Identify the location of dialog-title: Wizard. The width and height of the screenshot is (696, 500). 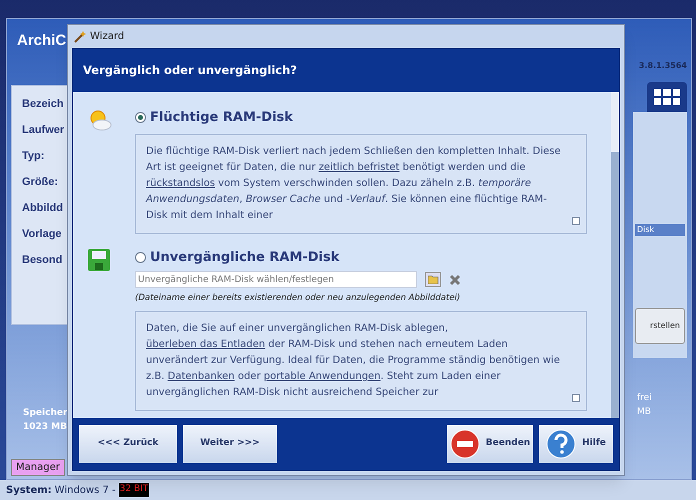
(107, 37).